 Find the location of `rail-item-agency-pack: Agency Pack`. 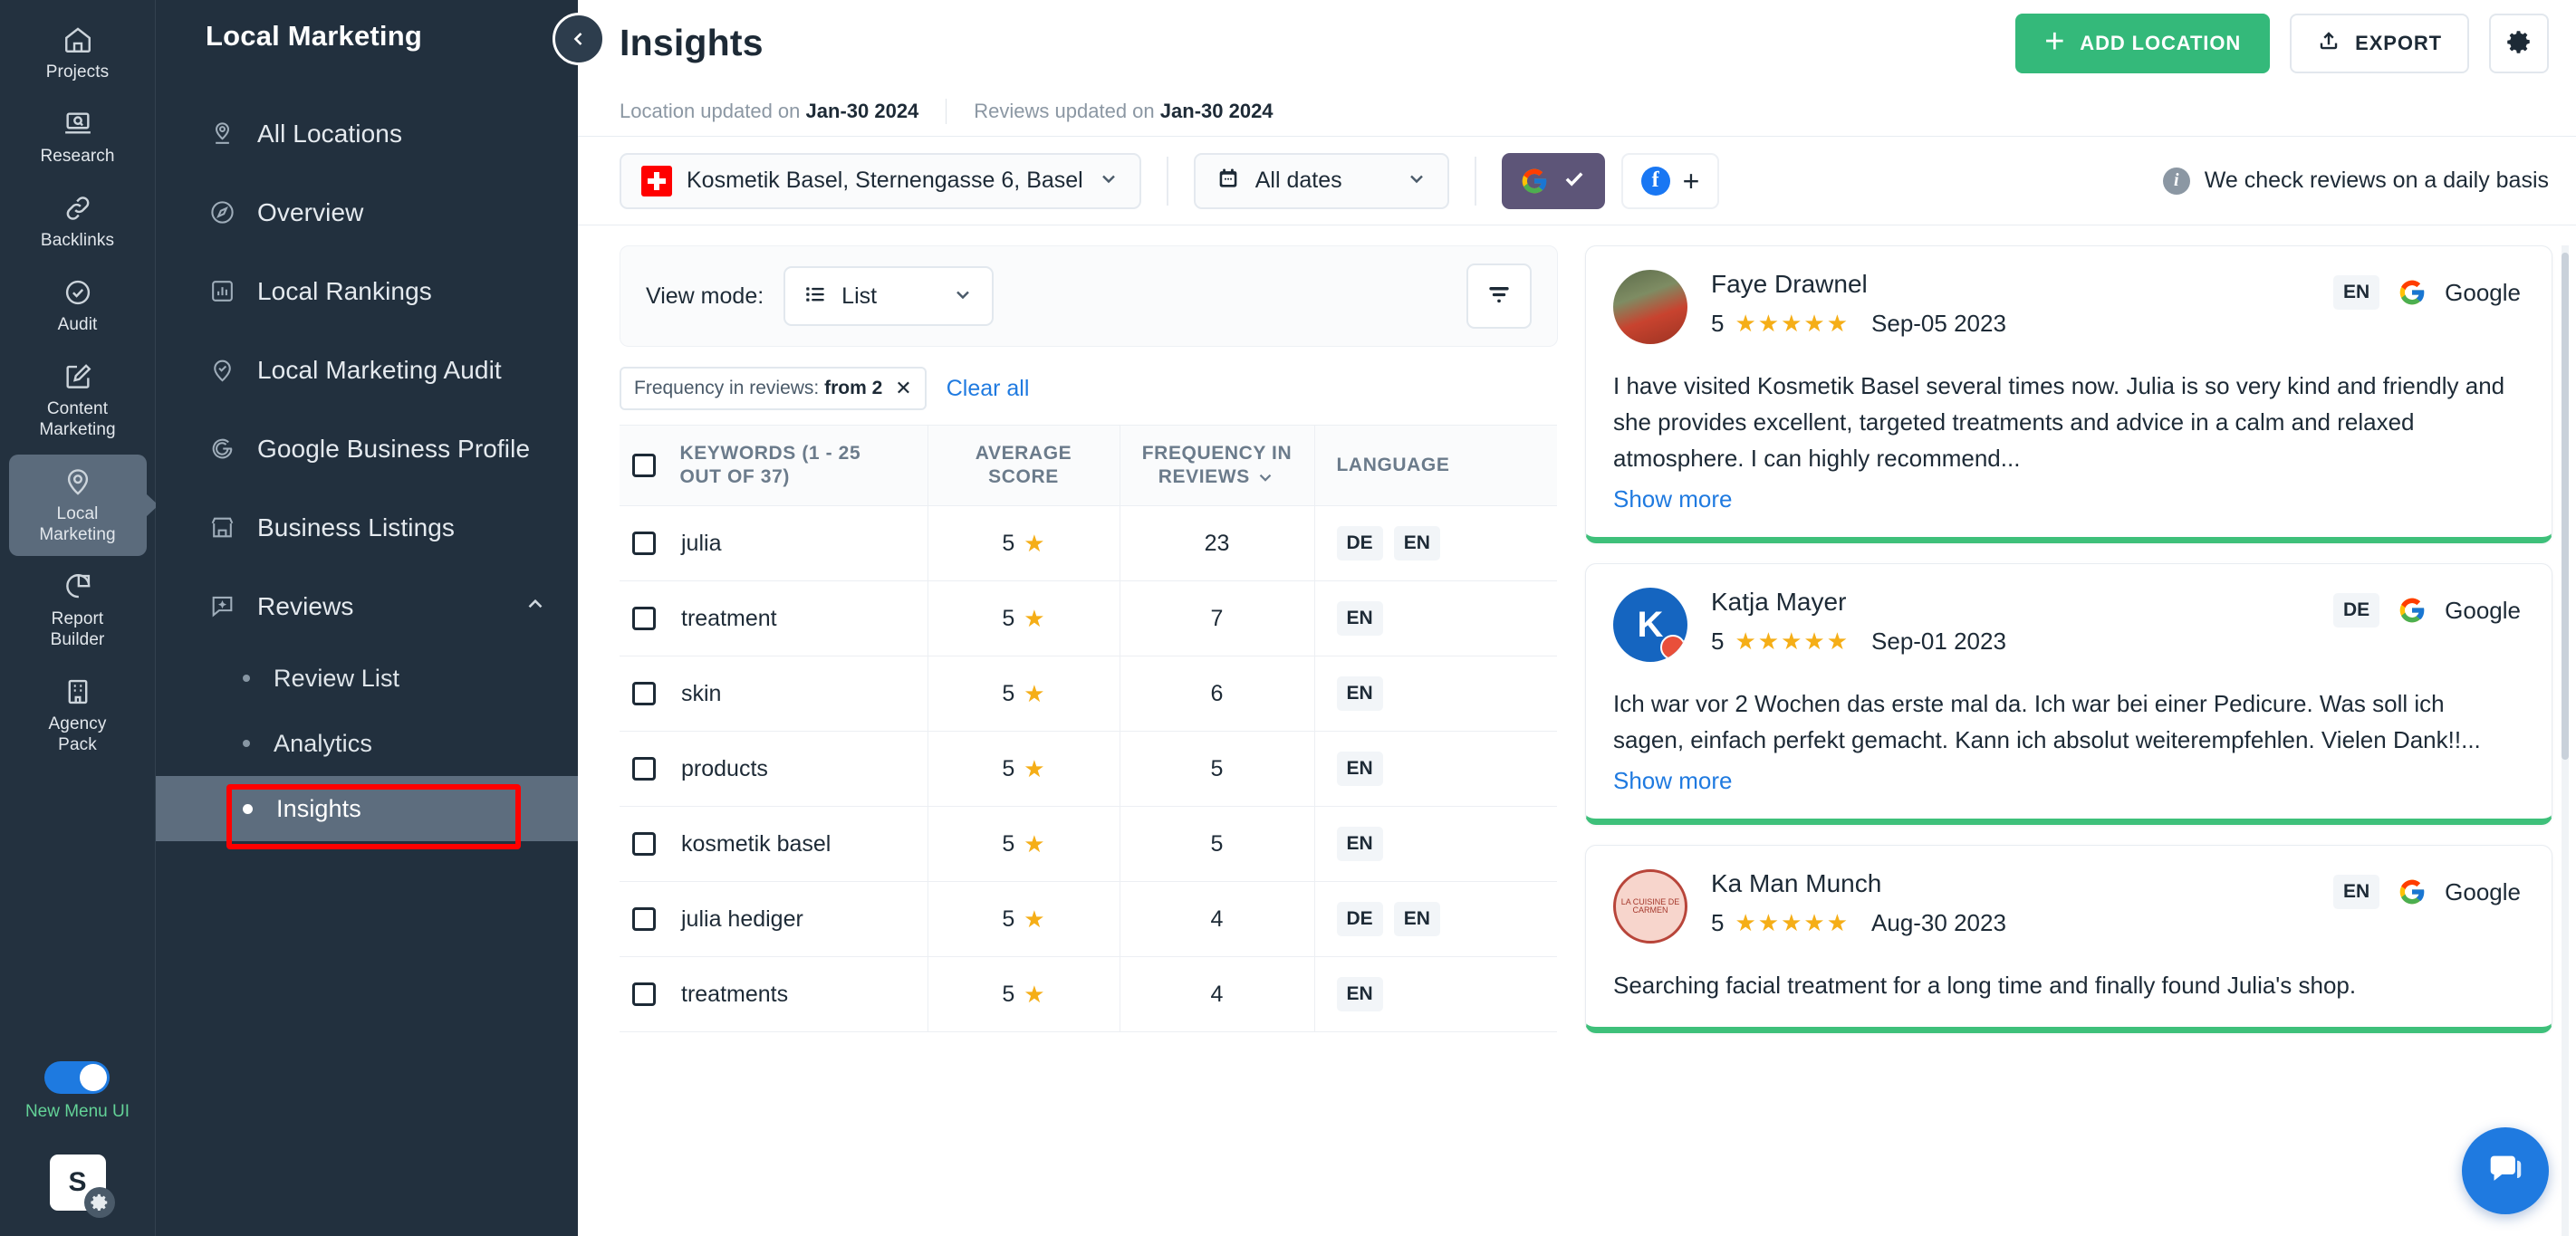

rail-item-agency-pack: Agency Pack is located at coordinates (78, 716).